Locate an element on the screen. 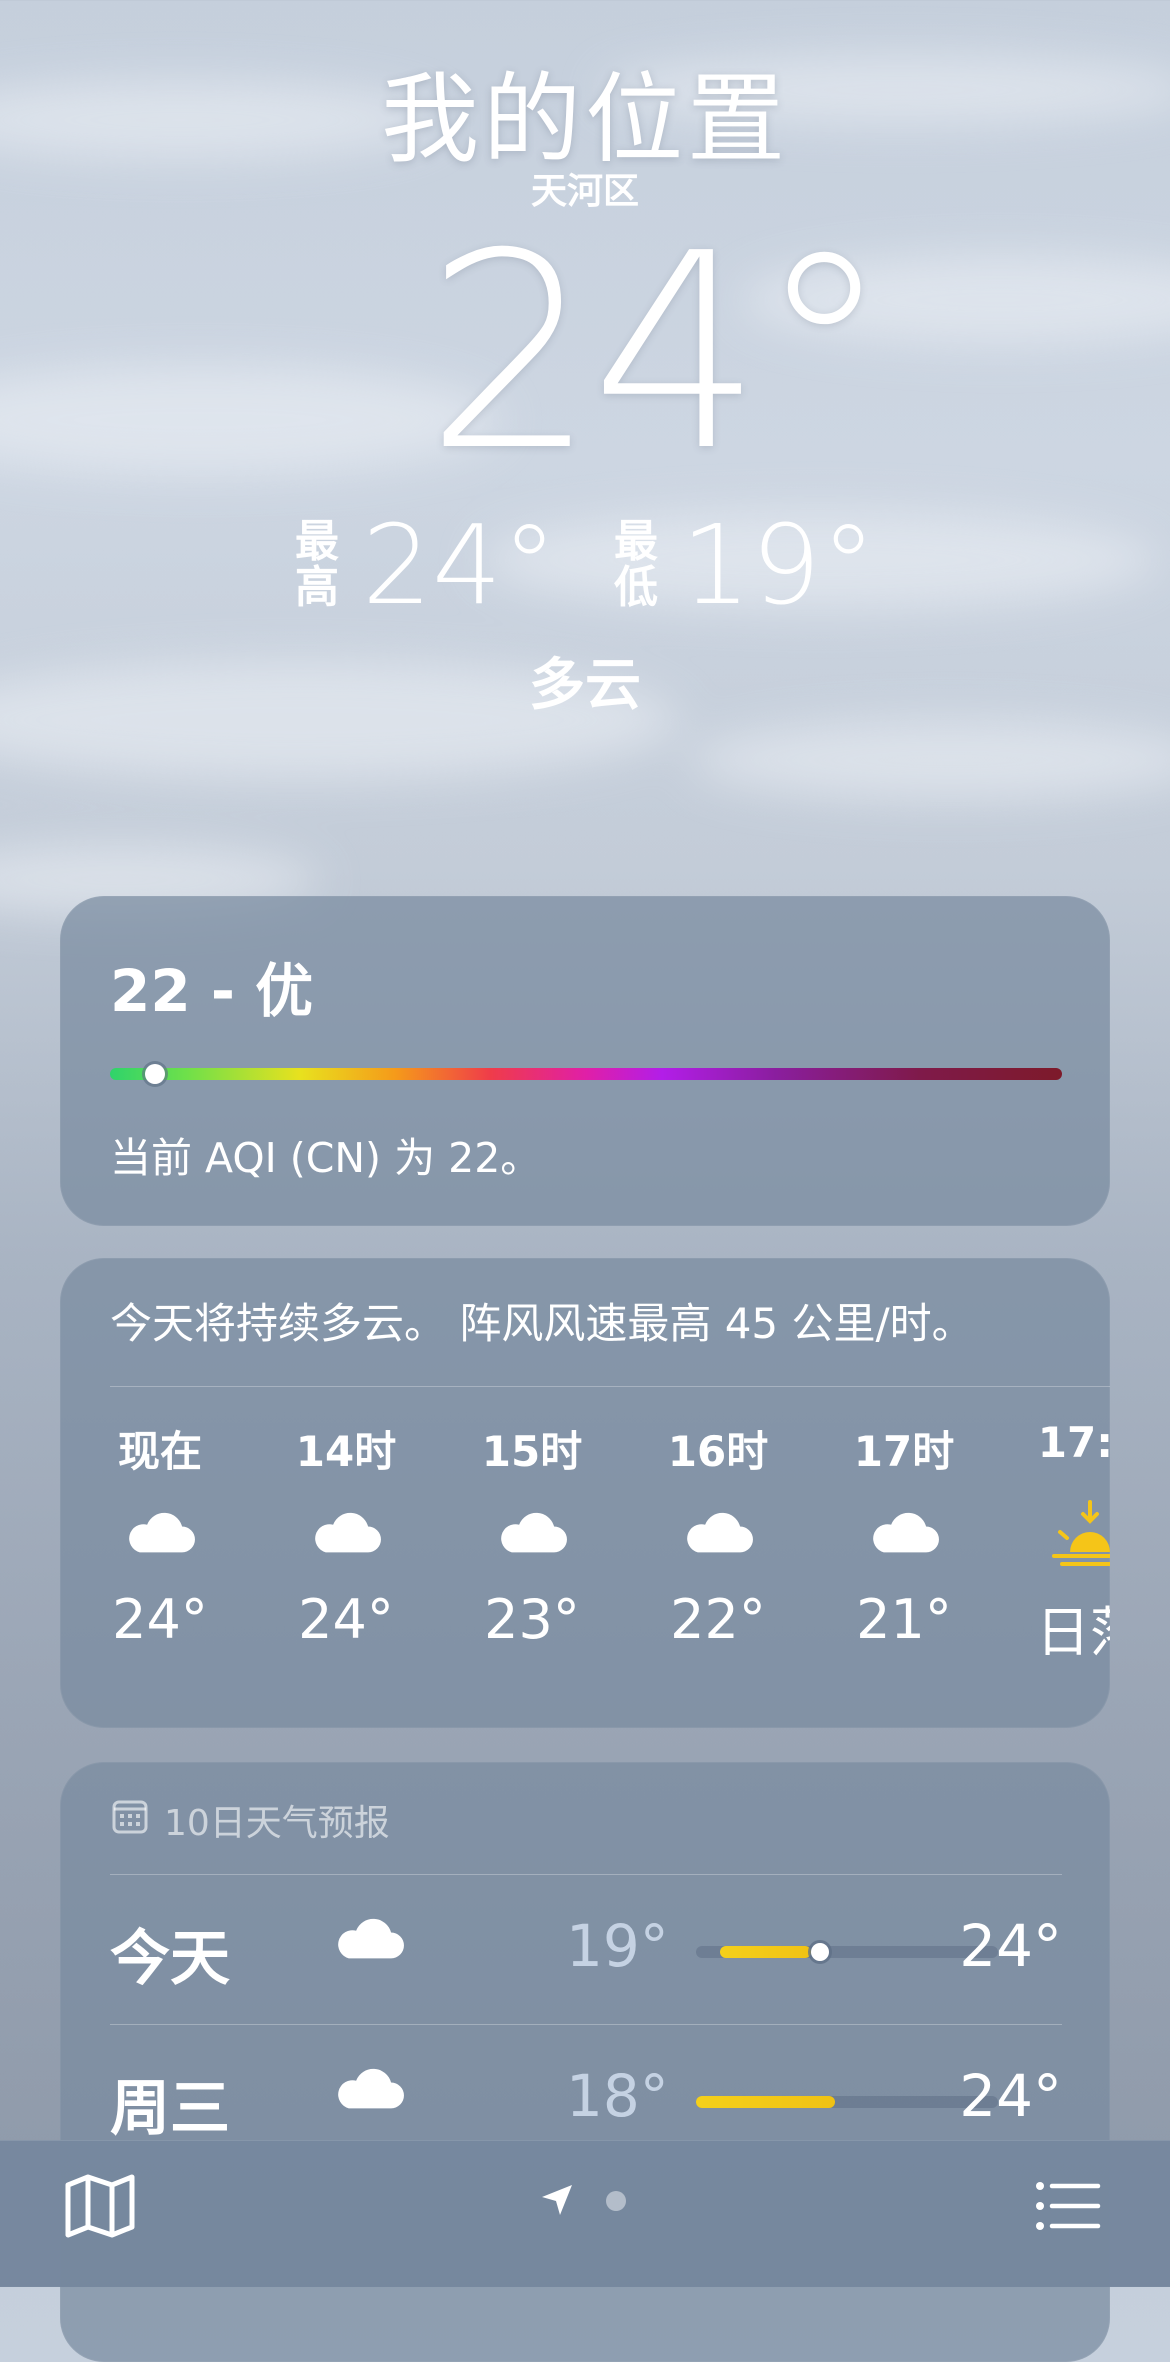 This screenshot has height=2362, width=1170. high-value: 24° is located at coordinates (459, 565).